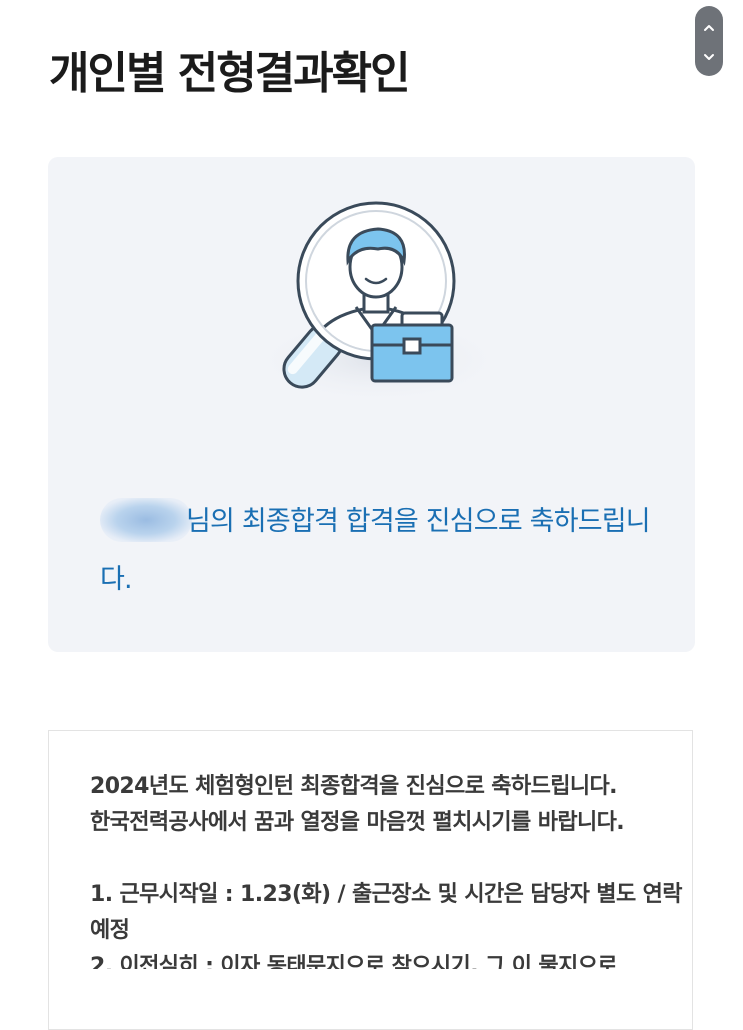 This screenshot has width=743, height=1030. I want to click on scroll-widget, so click(709, 41).